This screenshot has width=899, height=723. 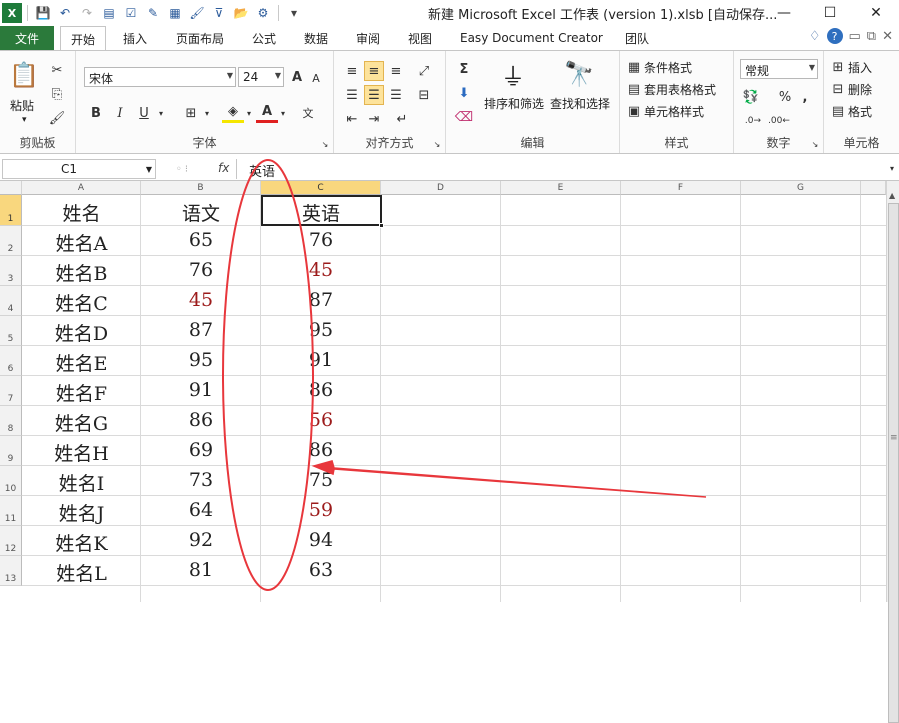 I want to click on grow-font-icon: A, so click(x=297, y=77).